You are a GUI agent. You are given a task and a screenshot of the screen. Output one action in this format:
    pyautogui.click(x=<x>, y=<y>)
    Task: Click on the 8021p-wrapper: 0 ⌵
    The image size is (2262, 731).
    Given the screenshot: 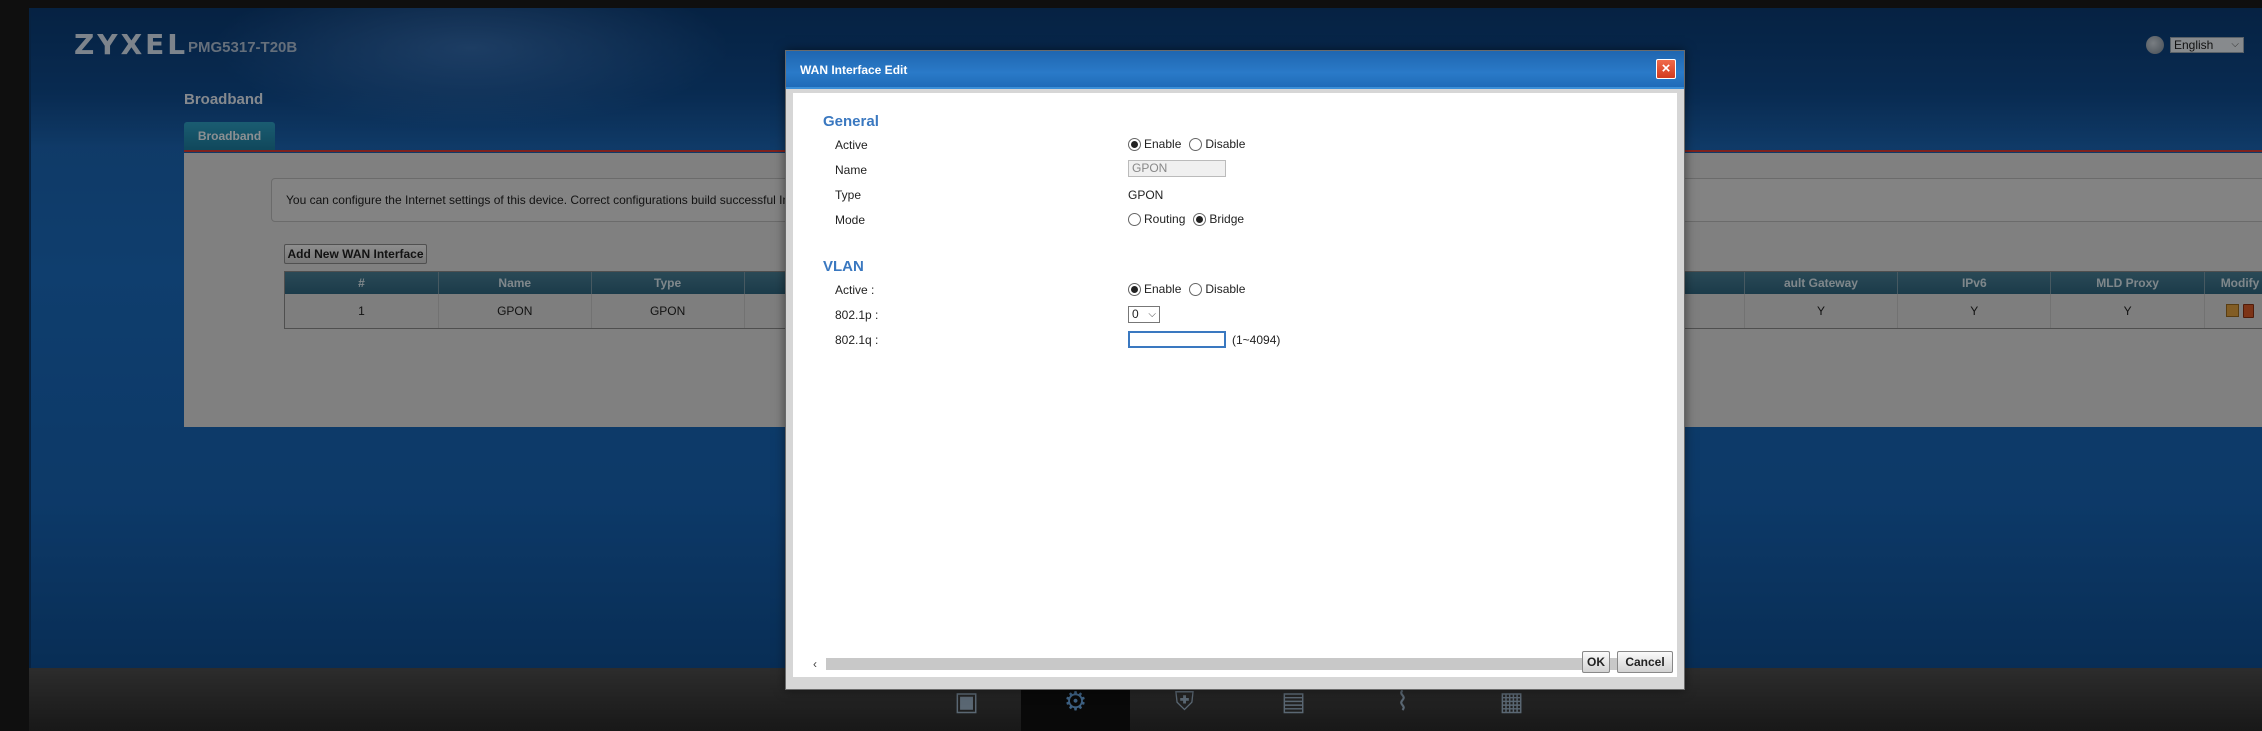 What is the action you would take?
    pyautogui.click(x=1144, y=314)
    